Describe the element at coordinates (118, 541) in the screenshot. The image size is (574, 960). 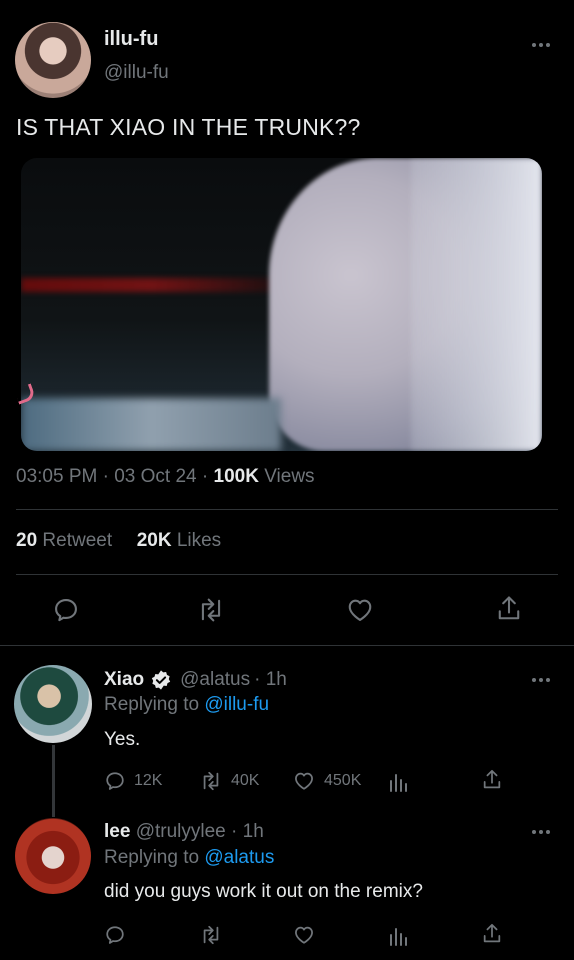
I see `engagement-counts: 20 Retweet 20K Likes` at that location.